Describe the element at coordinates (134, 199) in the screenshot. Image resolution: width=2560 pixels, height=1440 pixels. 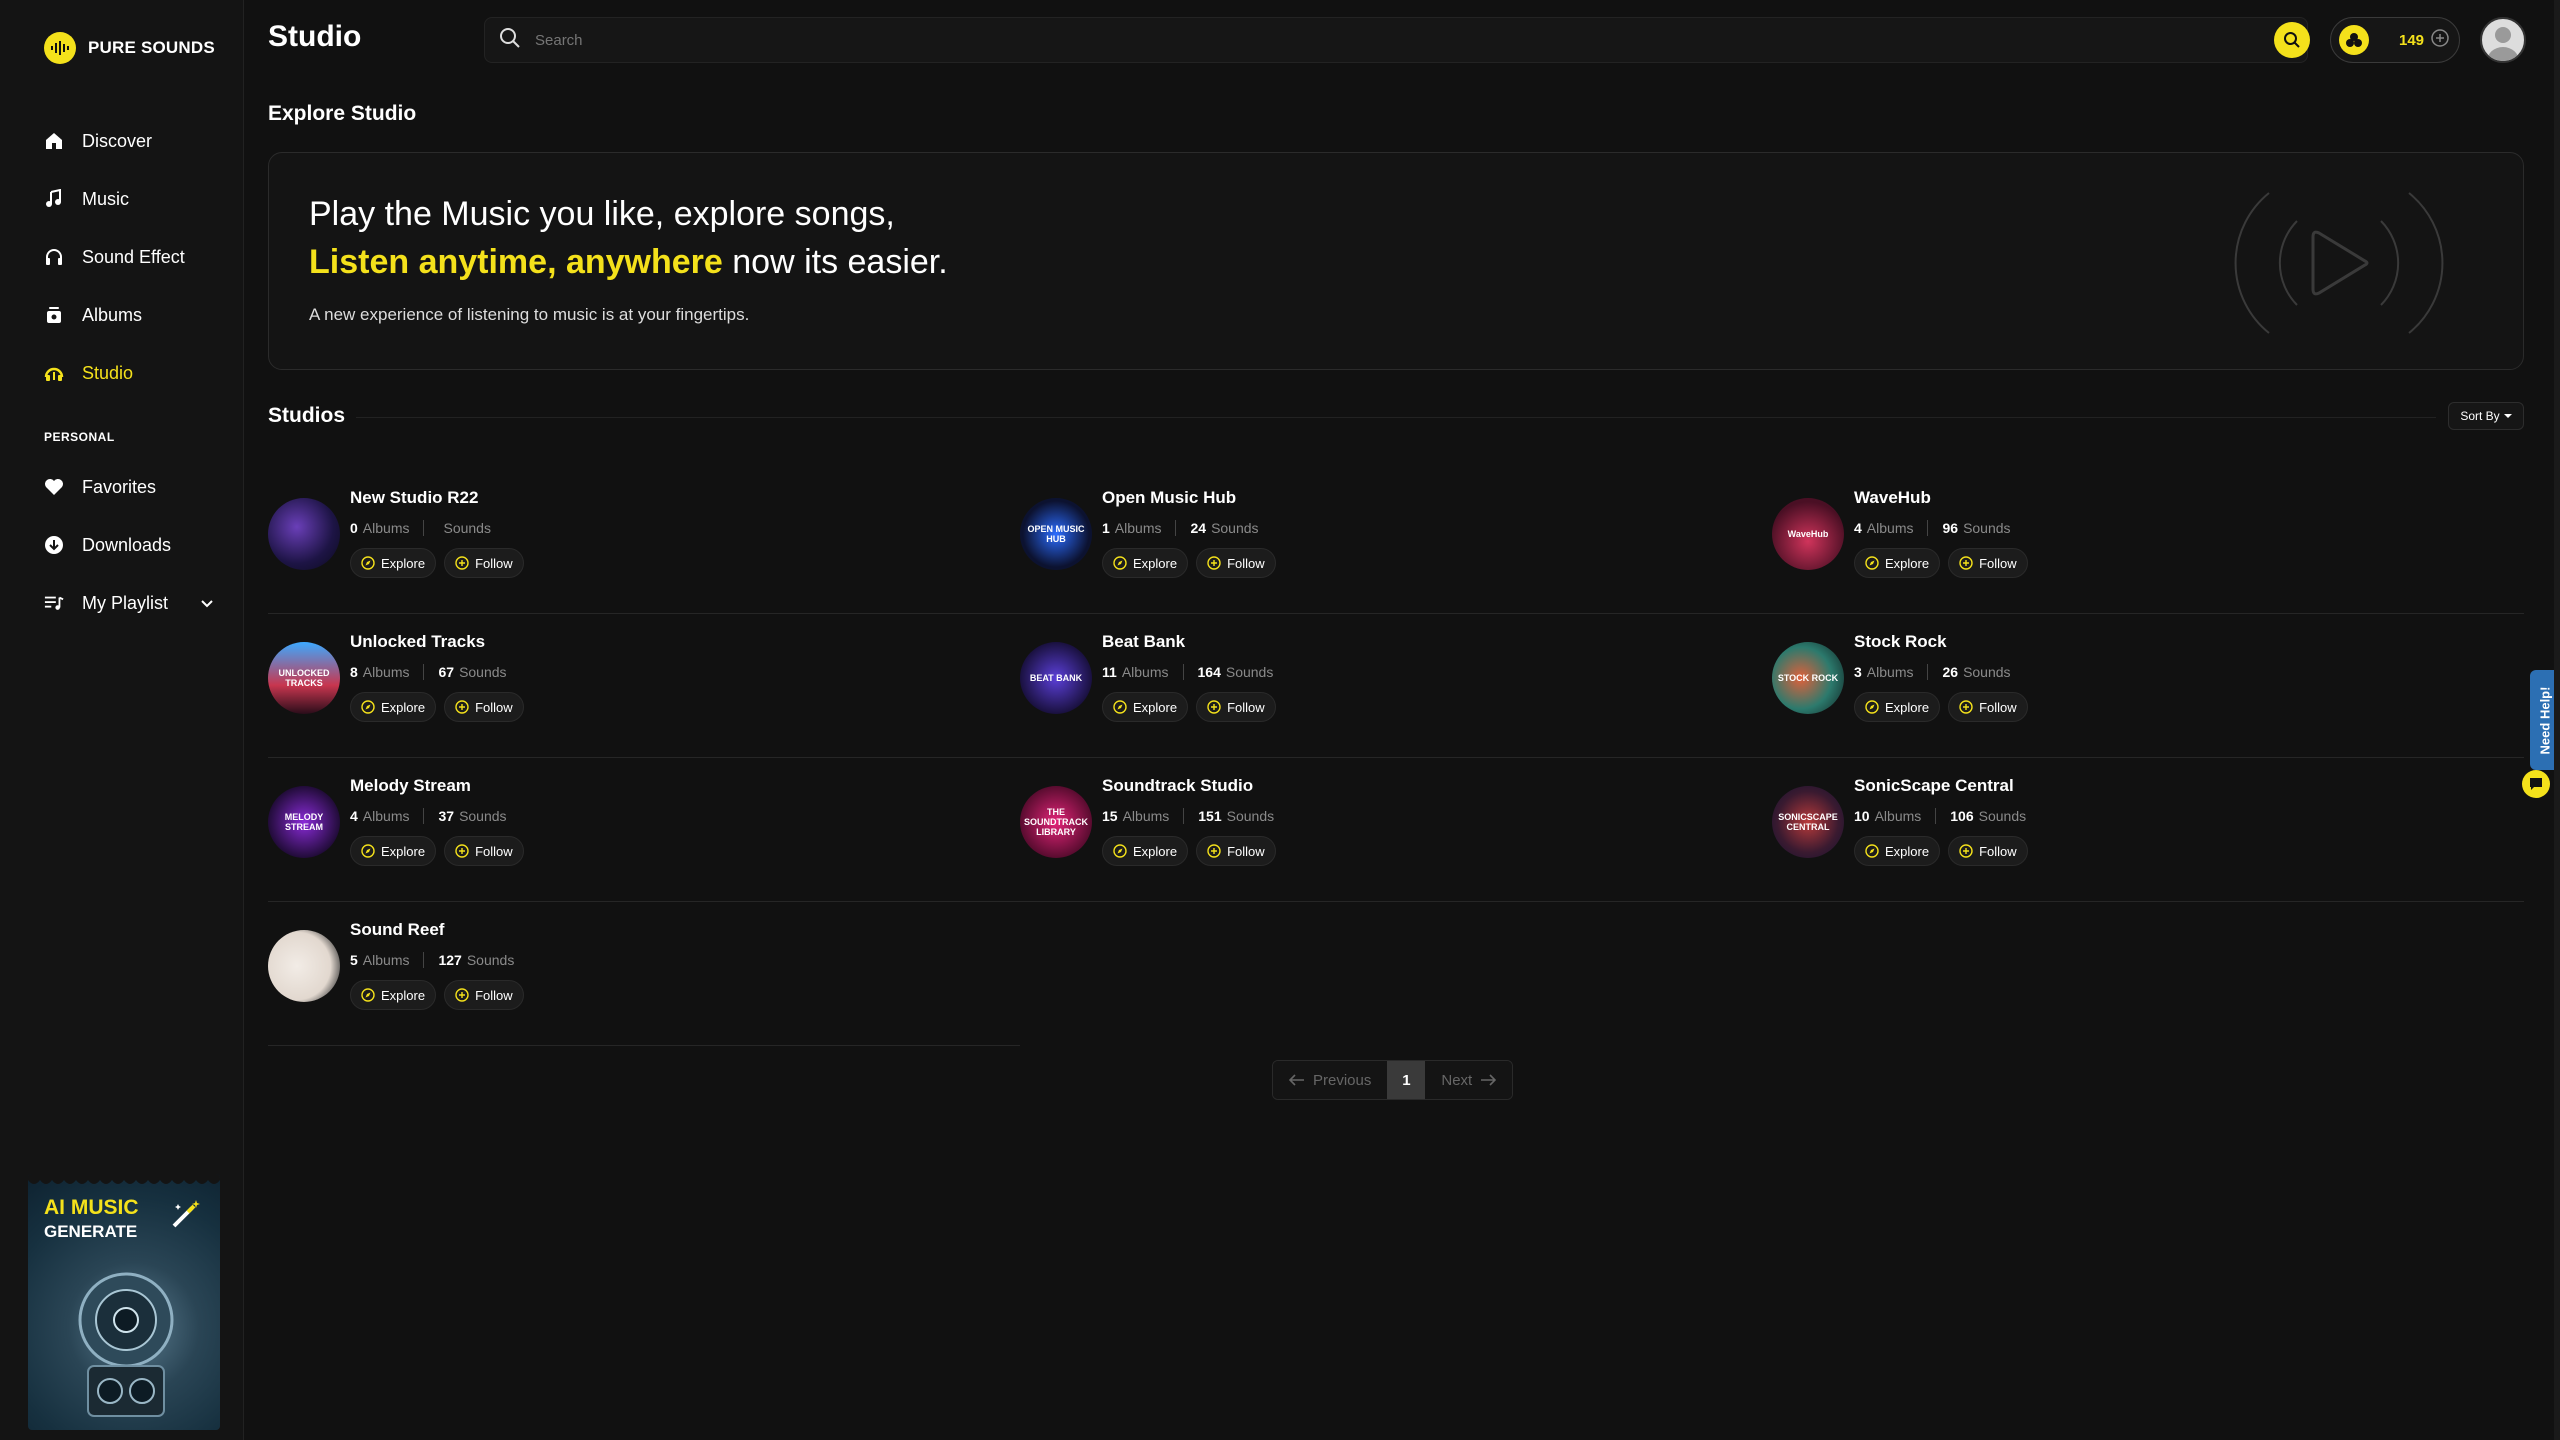
I see `sidebar-item-music: Music` at that location.